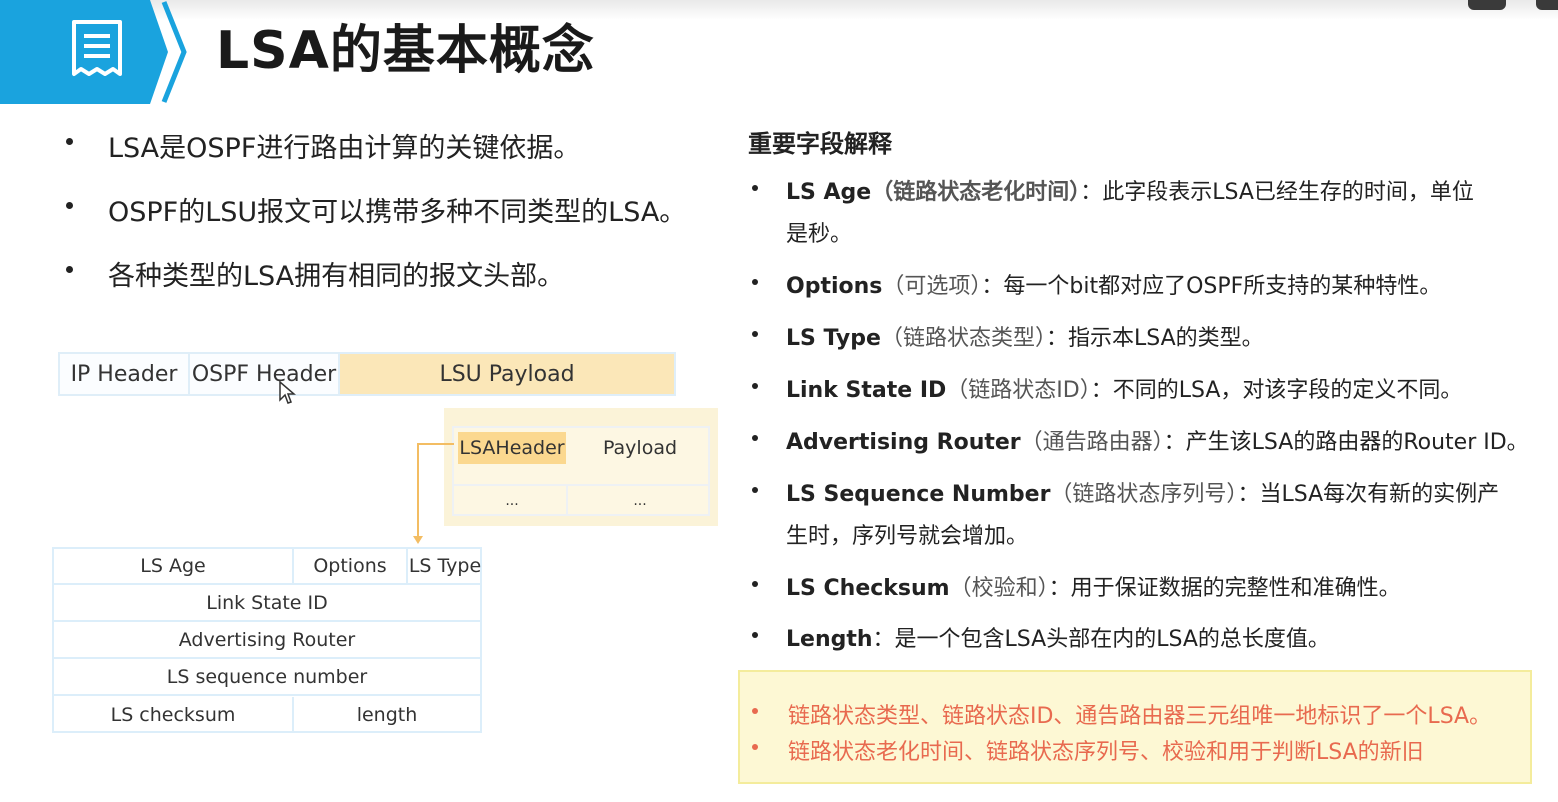  What do you see at coordinates (1154, 338) in the screenshot?
I see `field-desc: ：指示本LSA的类型。` at bounding box center [1154, 338].